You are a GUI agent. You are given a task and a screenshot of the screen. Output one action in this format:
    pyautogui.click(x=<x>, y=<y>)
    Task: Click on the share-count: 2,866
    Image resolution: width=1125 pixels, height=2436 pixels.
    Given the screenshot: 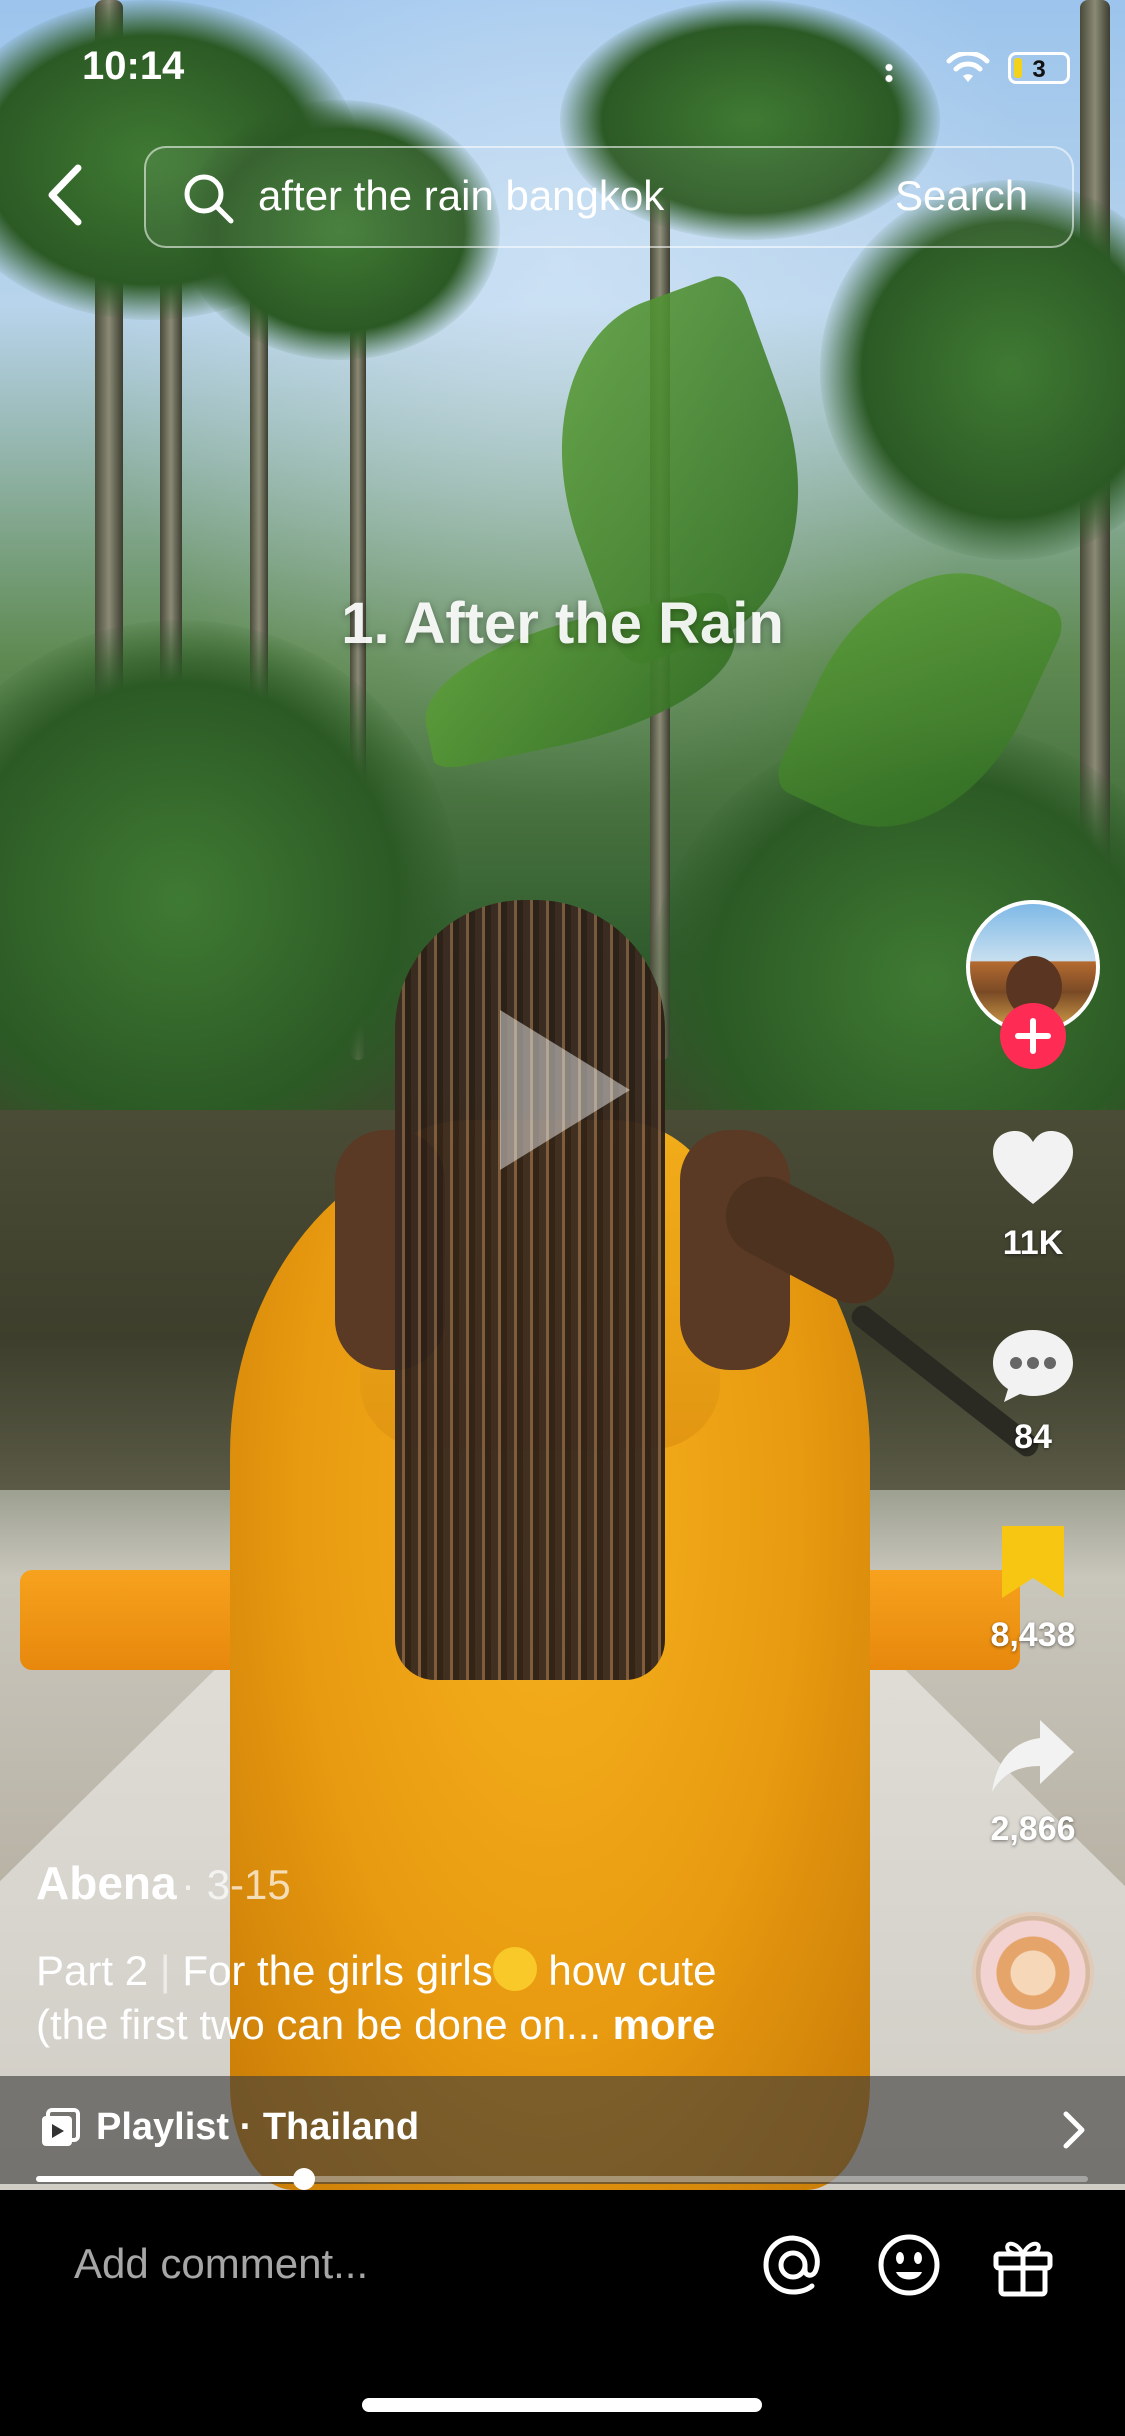 What is the action you would take?
    pyautogui.click(x=1033, y=1829)
    